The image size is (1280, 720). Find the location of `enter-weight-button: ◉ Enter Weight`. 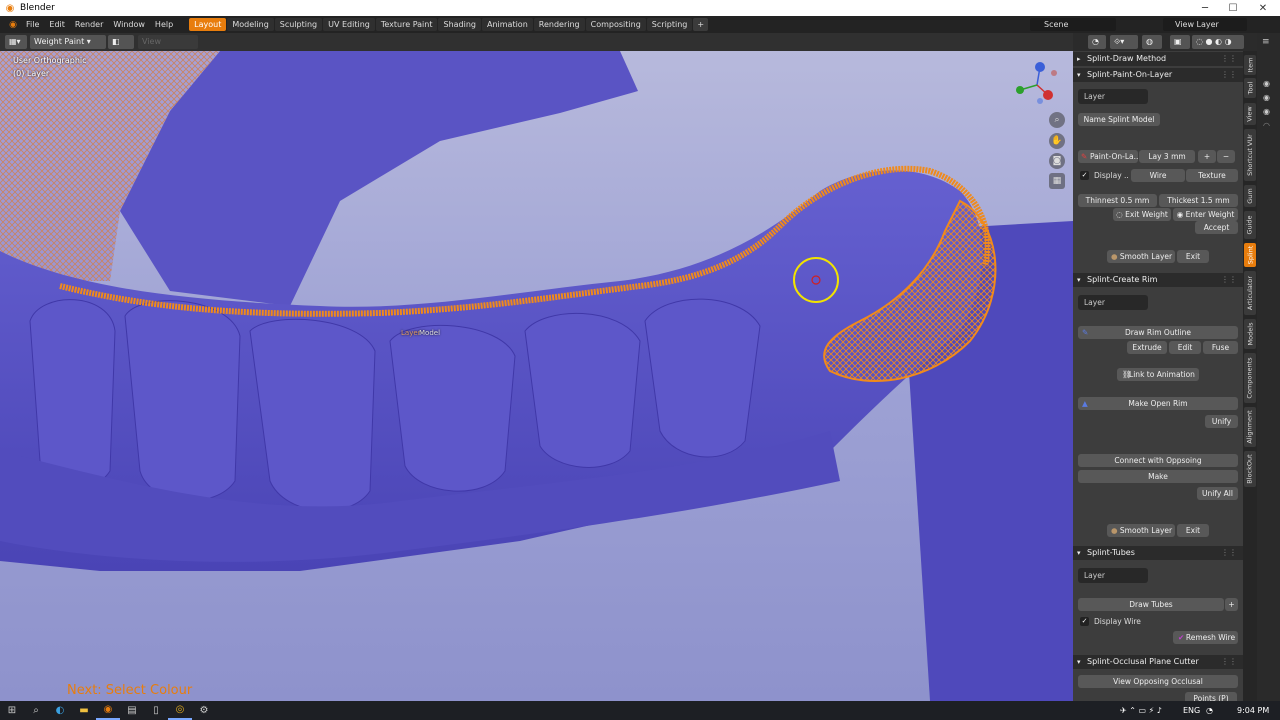

enter-weight-button: ◉ Enter Weight is located at coordinates (1205, 214).